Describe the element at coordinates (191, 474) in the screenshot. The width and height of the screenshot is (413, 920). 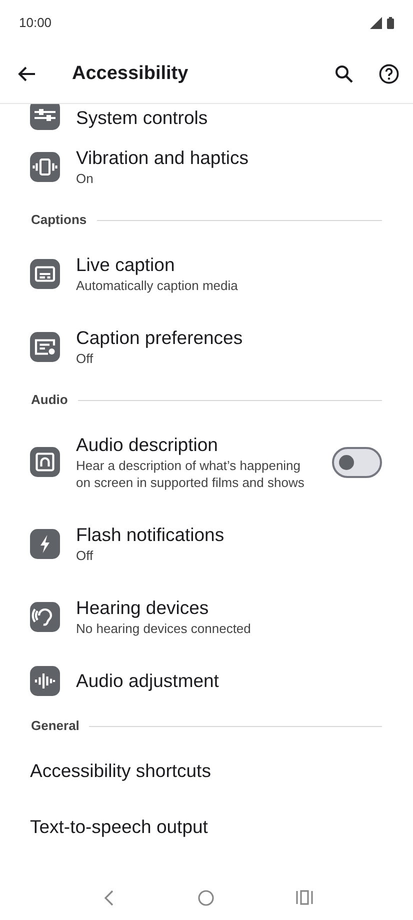
I see `setting-summary: Hear a description of what’s happening on screen in supported films and shows` at that location.